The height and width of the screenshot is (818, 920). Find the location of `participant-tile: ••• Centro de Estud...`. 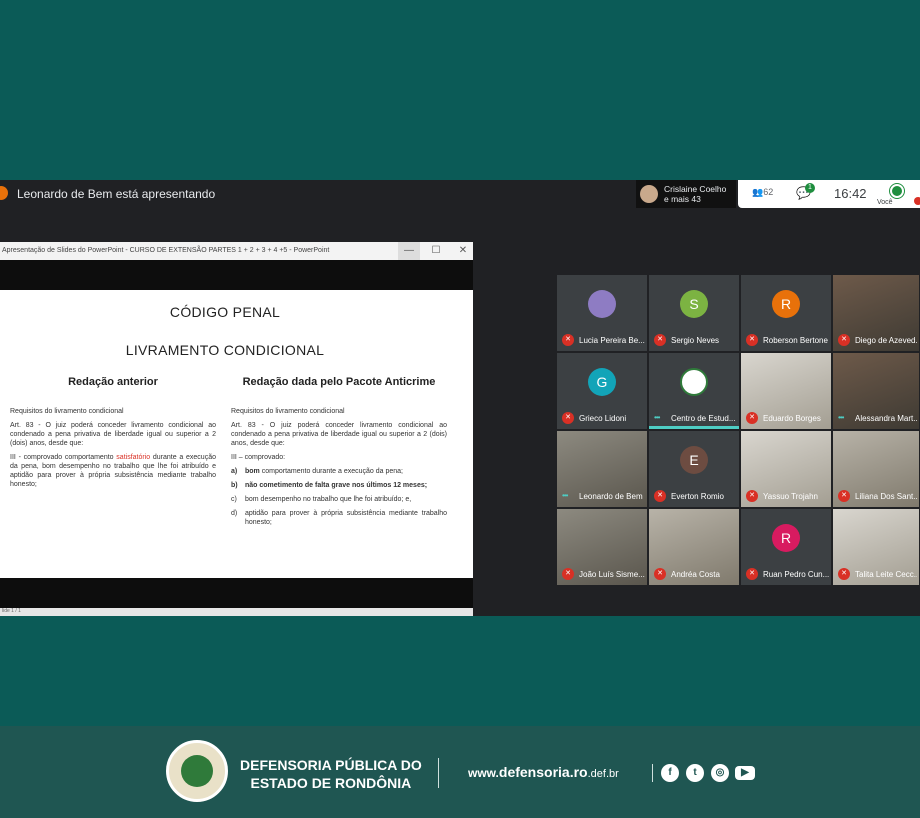

participant-tile: ••• Centro de Estud... is located at coordinates (694, 391).